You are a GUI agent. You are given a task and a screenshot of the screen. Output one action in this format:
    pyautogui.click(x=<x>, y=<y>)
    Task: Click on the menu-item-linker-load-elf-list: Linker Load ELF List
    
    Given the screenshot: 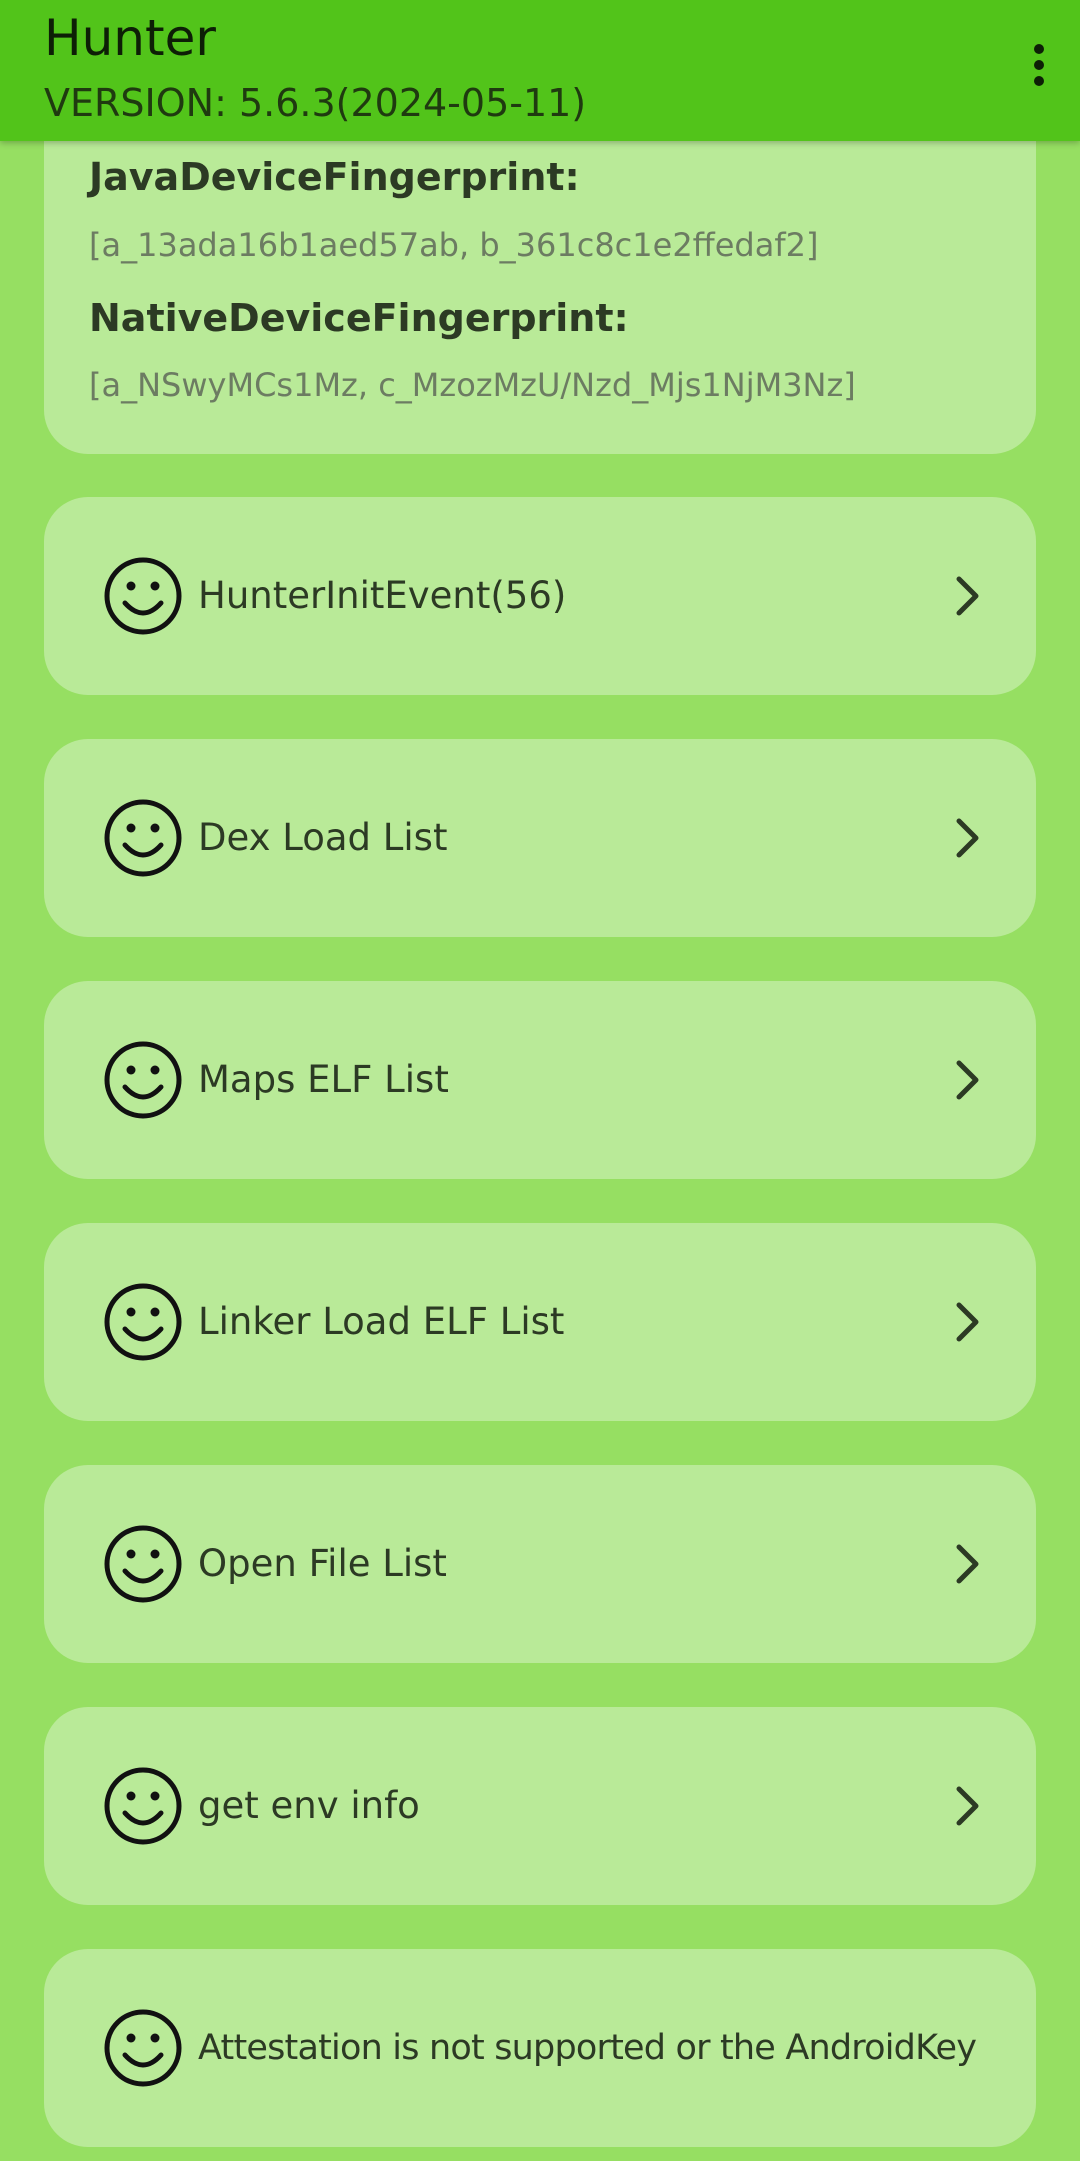 What is the action you would take?
    pyautogui.click(x=540, y=1322)
    